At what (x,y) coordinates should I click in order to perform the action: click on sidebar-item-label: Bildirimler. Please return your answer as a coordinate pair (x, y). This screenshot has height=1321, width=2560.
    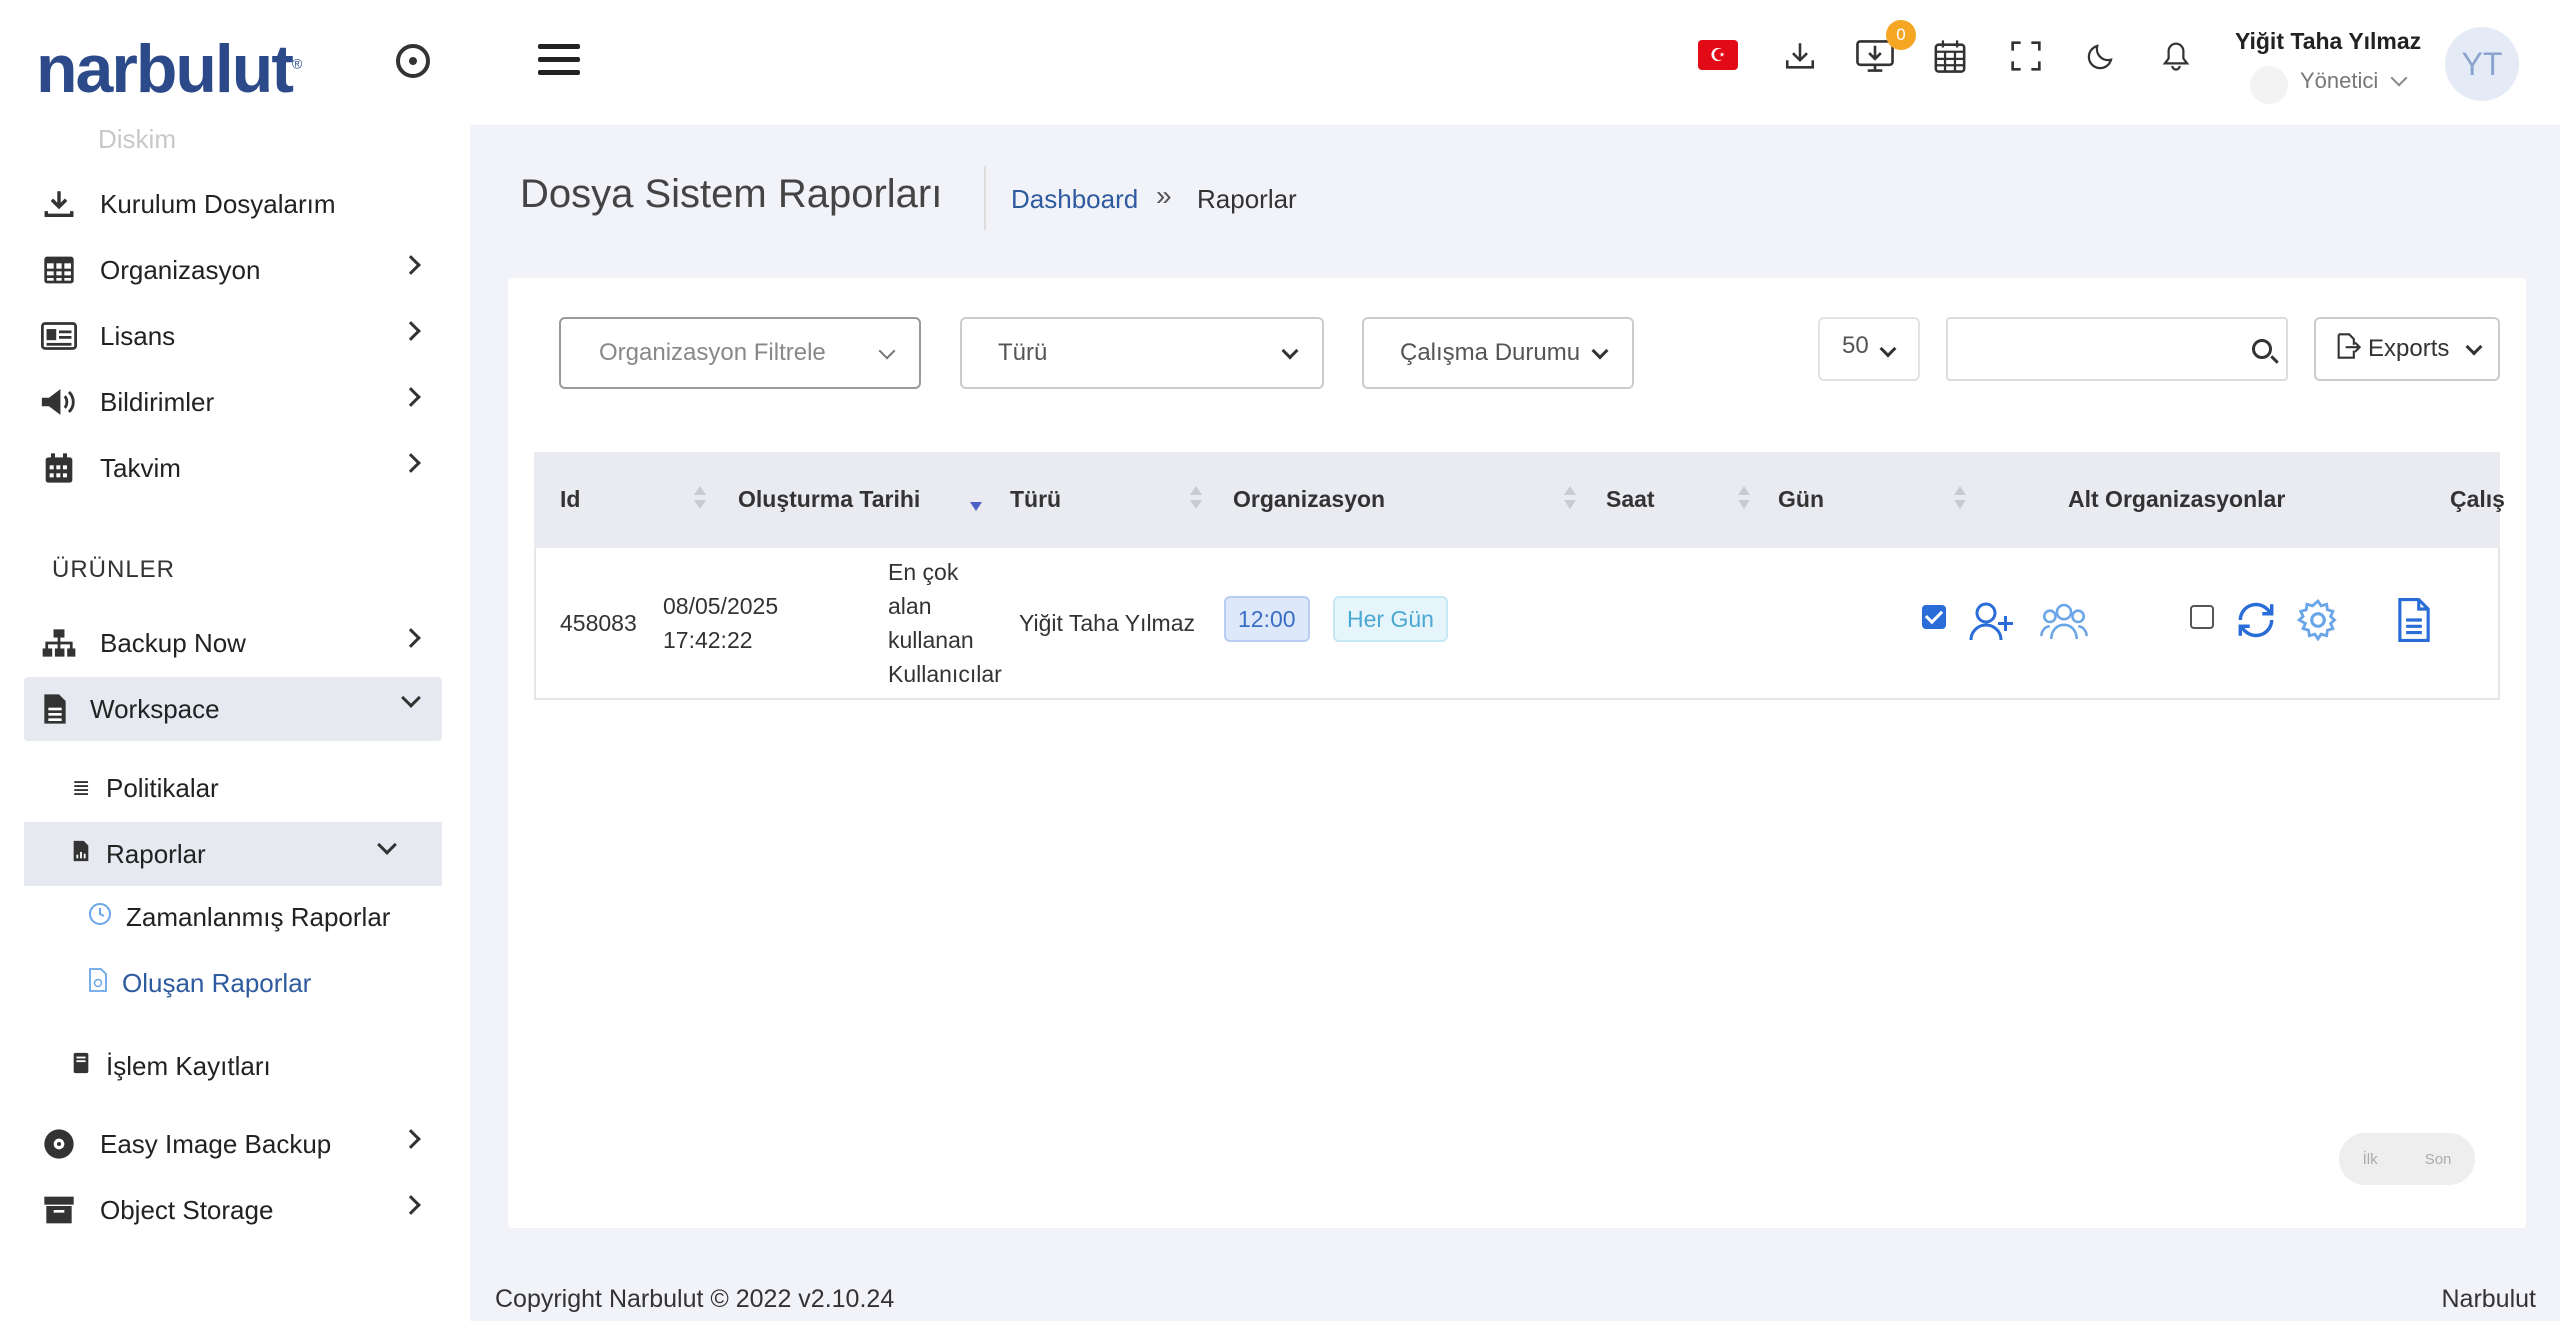
    Looking at the image, I should click on (157, 401).